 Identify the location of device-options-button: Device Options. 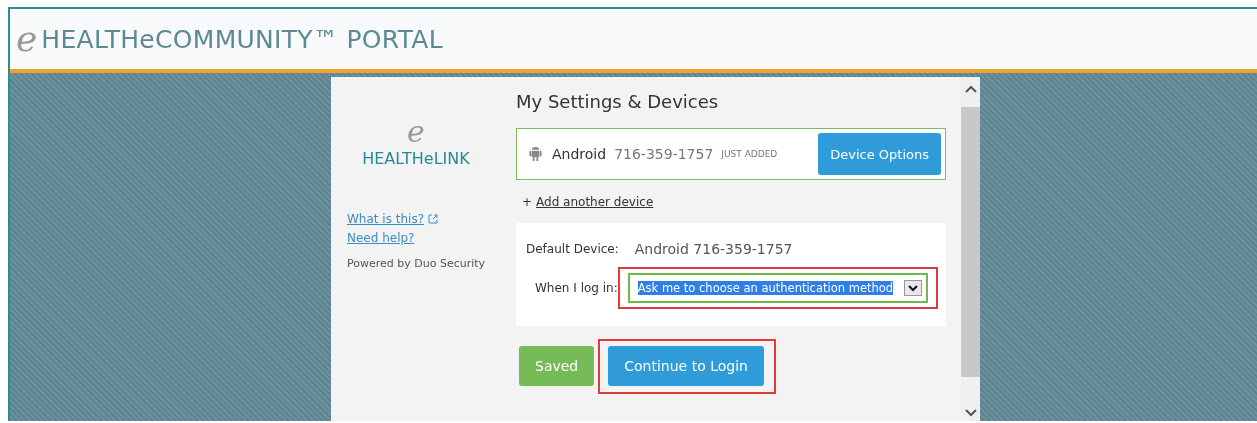
(879, 154).